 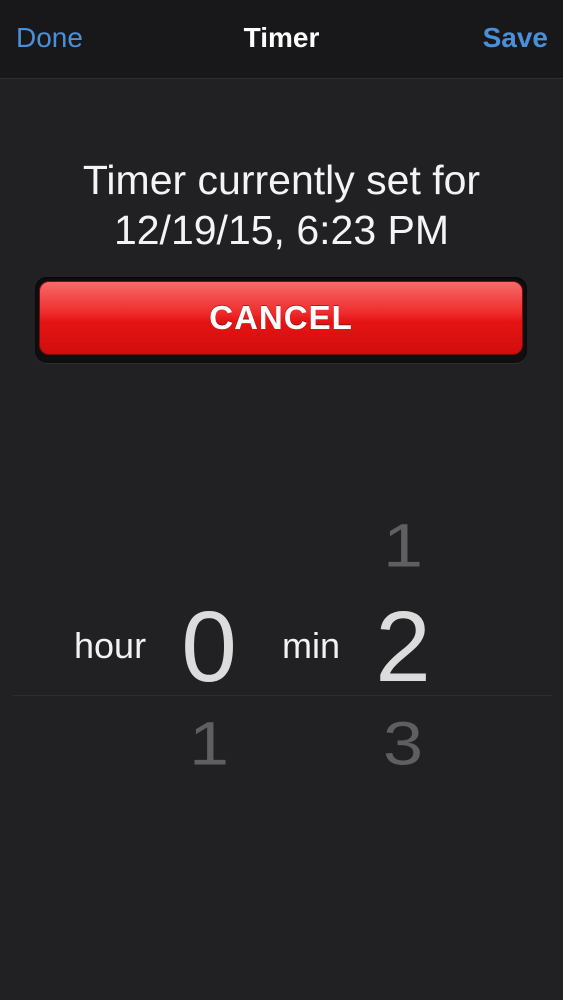 I want to click on minute-selected-value: 2, so click(x=403, y=647).